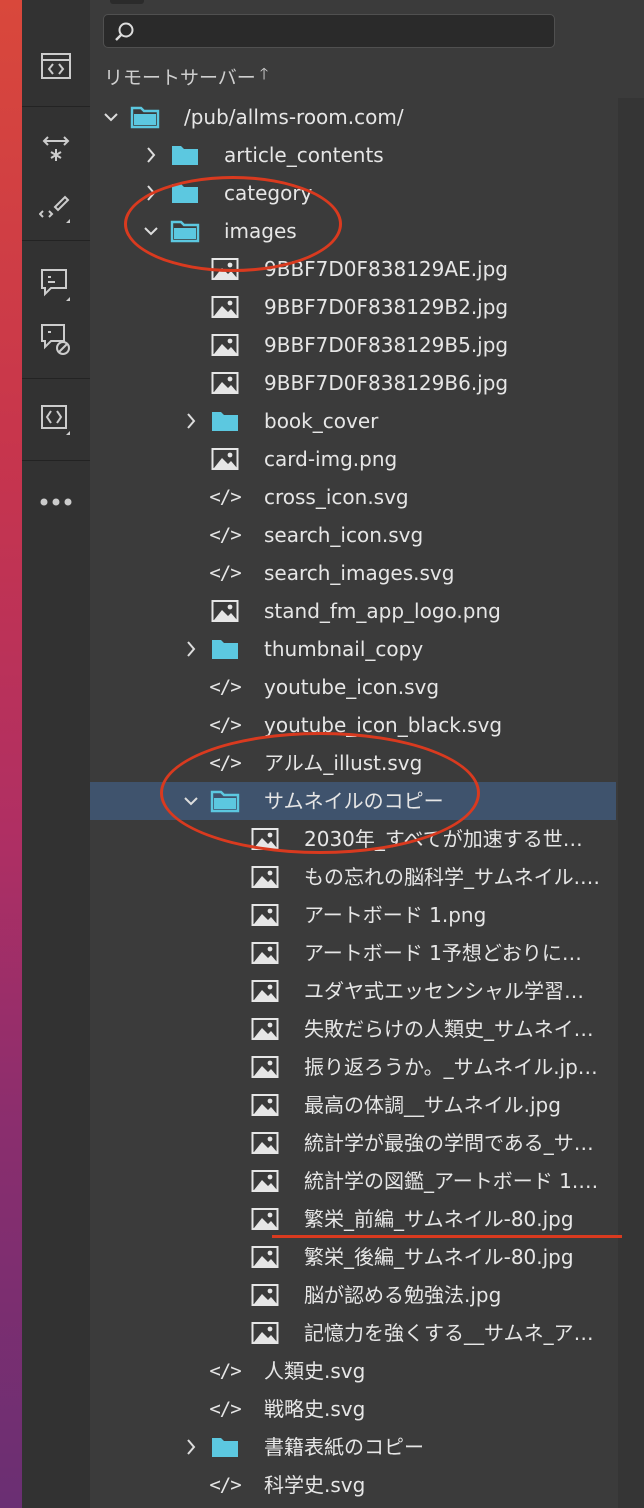  I want to click on code-hint-icon, so click(56, 206).